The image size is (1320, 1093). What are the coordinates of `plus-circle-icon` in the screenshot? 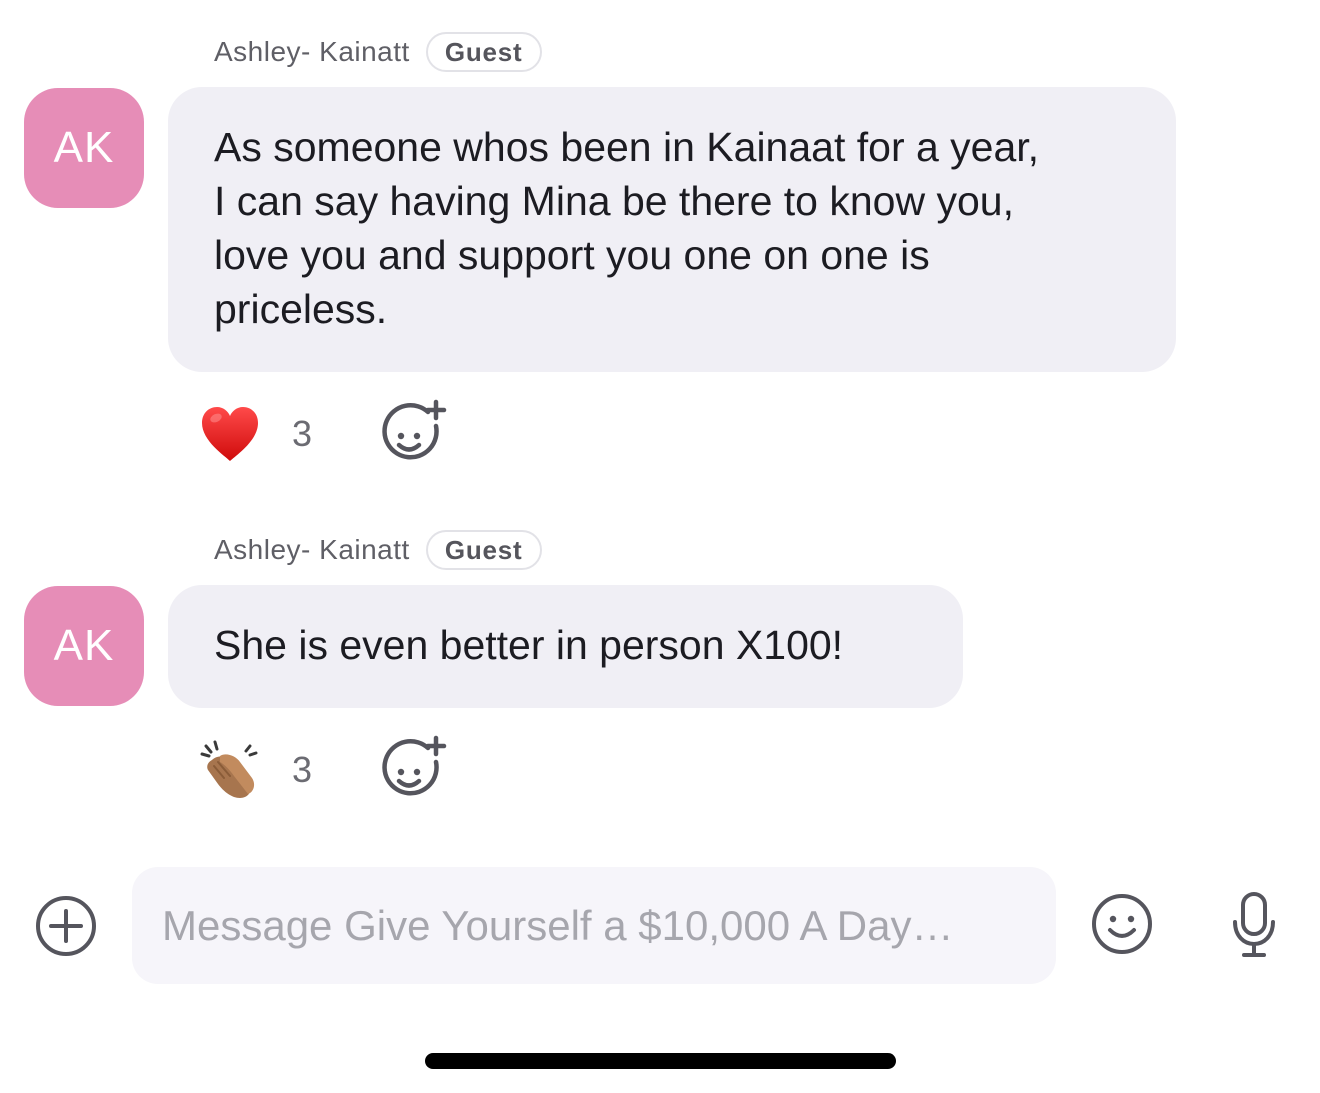 It's located at (66, 926).